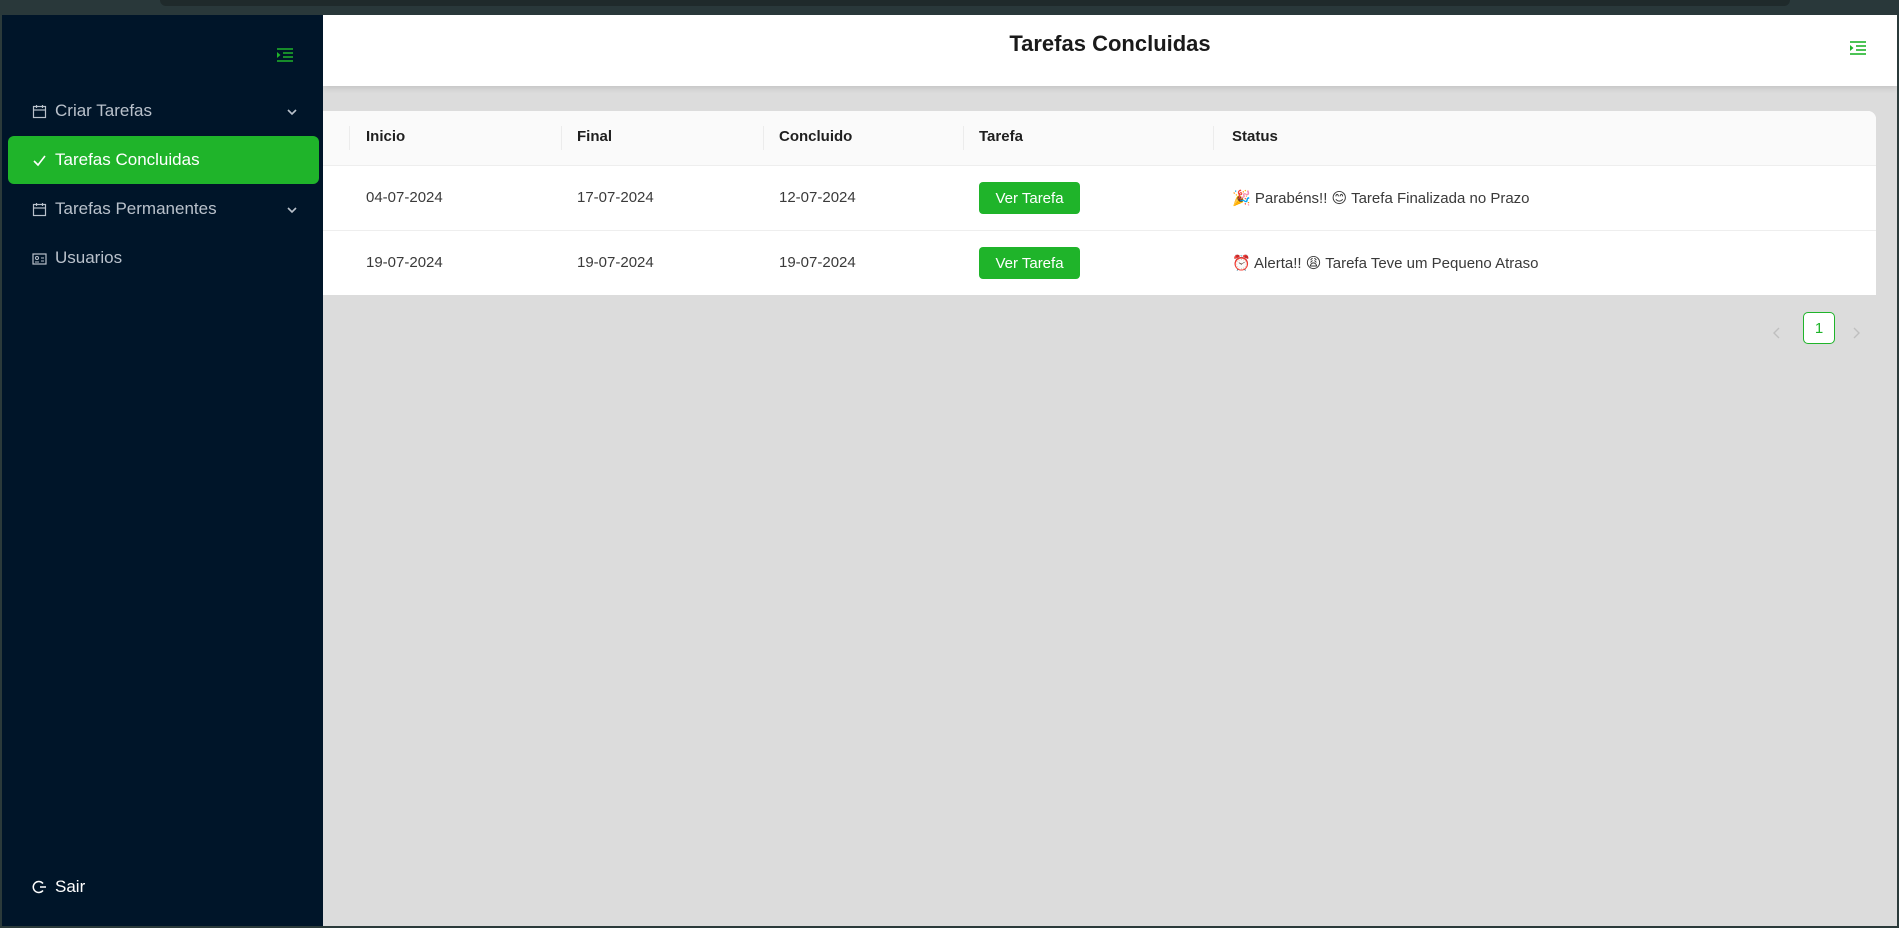 Image resolution: width=1899 pixels, height=928 pixels. Describe the element at coordinates (70, 886) in the screenshot. I see `logout-label: Sair` at that location.